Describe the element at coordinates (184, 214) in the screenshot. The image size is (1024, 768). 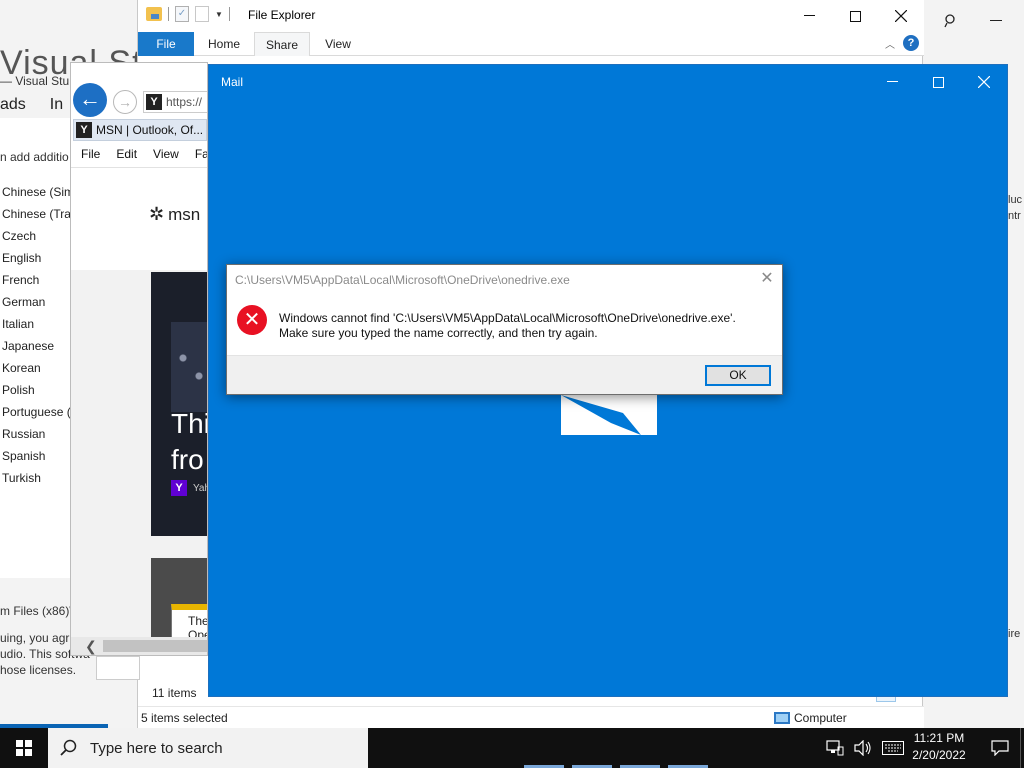
I see `msn-logo-text: msn` at that location.